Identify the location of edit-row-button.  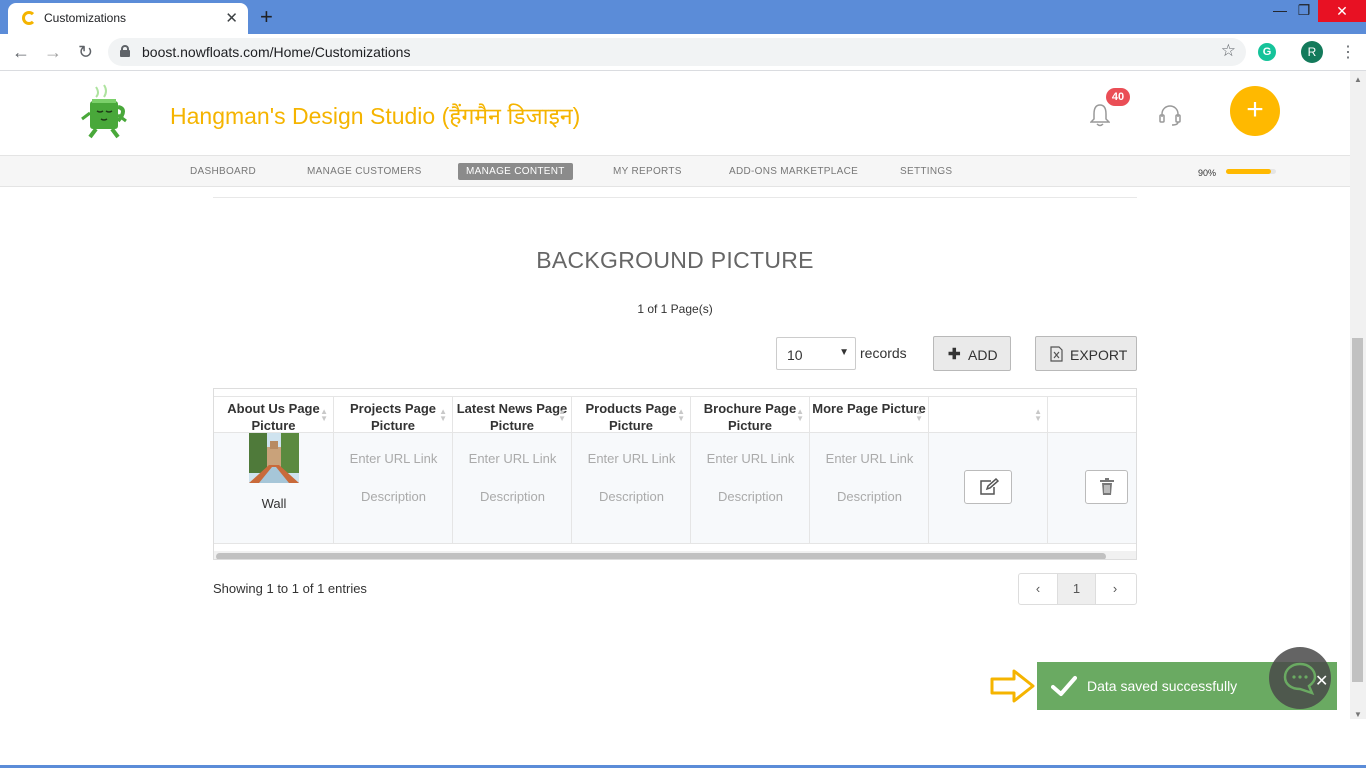
(988, 487).